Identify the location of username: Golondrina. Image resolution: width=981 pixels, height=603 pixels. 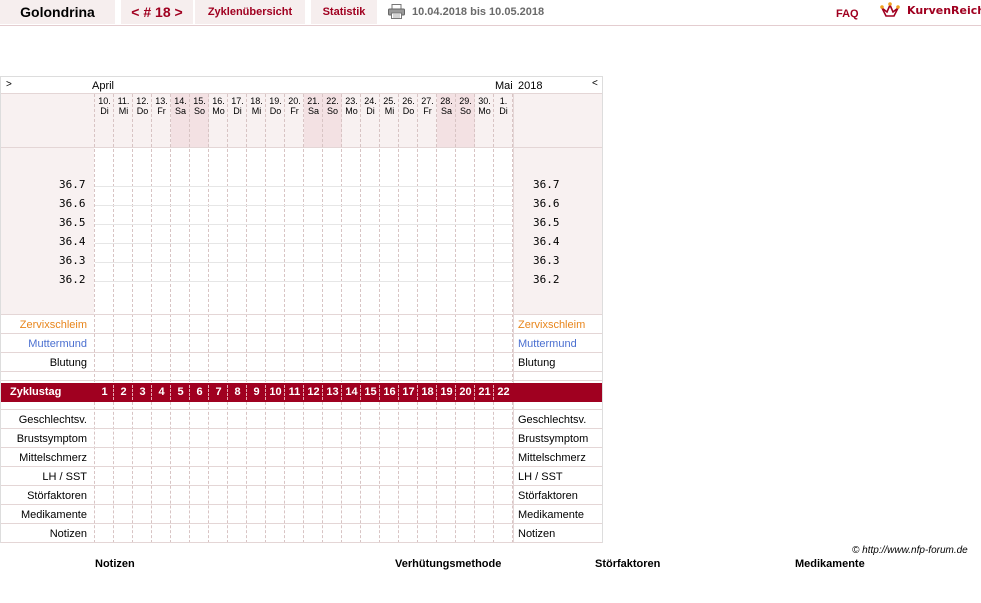
(57, 12).